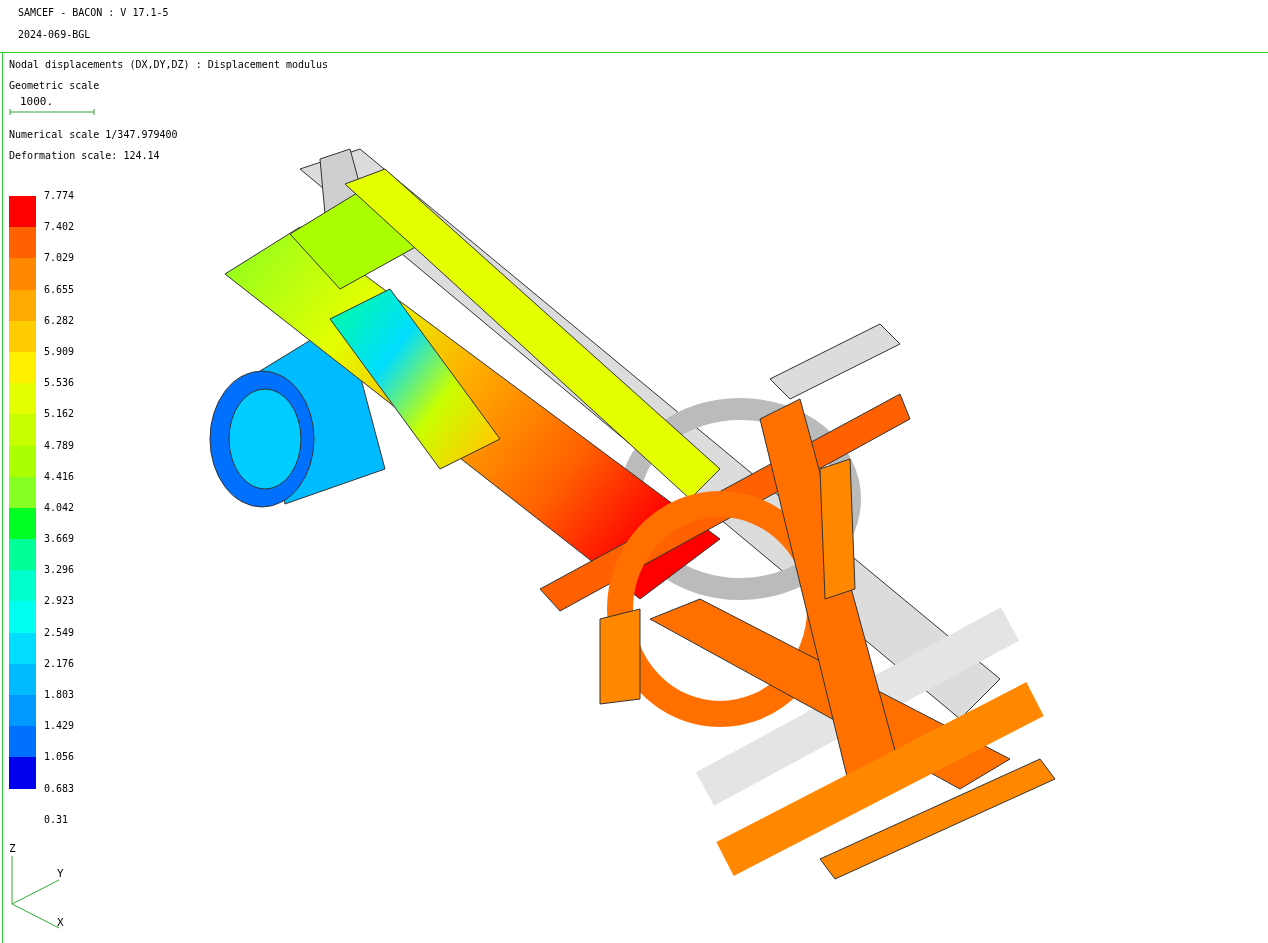  Describe the element at coordinates (59, 570) in the screenshot. I see `legend-value: 3.296` at that location.